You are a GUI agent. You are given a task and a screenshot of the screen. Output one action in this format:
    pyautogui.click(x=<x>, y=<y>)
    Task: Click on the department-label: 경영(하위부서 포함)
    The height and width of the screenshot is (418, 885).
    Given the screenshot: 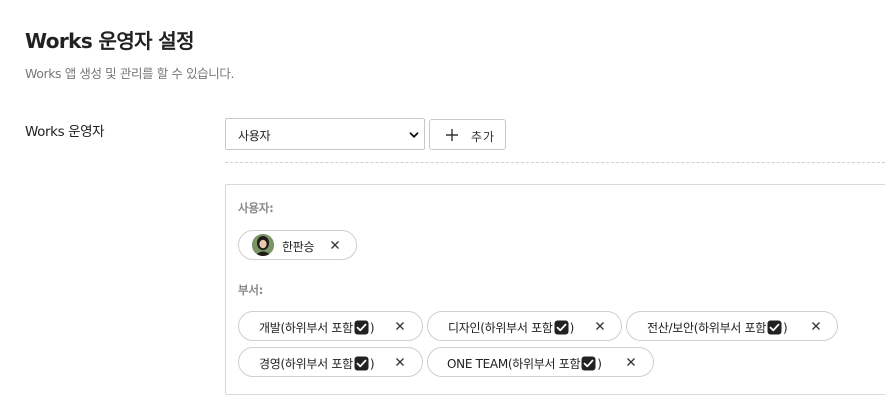 What is the action you would take?
    pyautogui.click(x=317, y=363)
    